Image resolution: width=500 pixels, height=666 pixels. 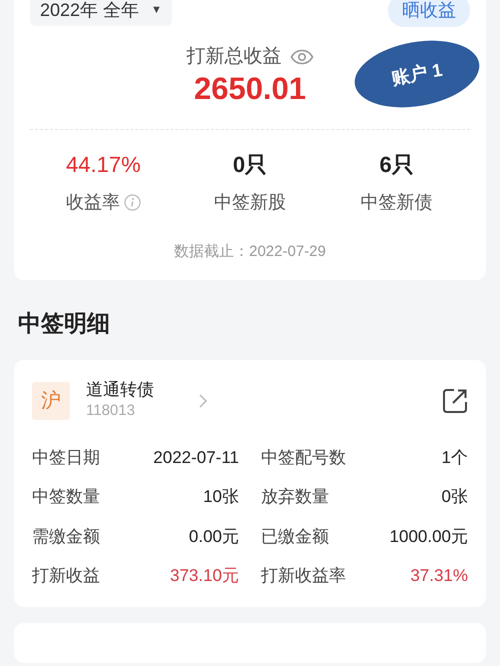 I want to click on field-value: 37.31%, so click(x=439, y=576).